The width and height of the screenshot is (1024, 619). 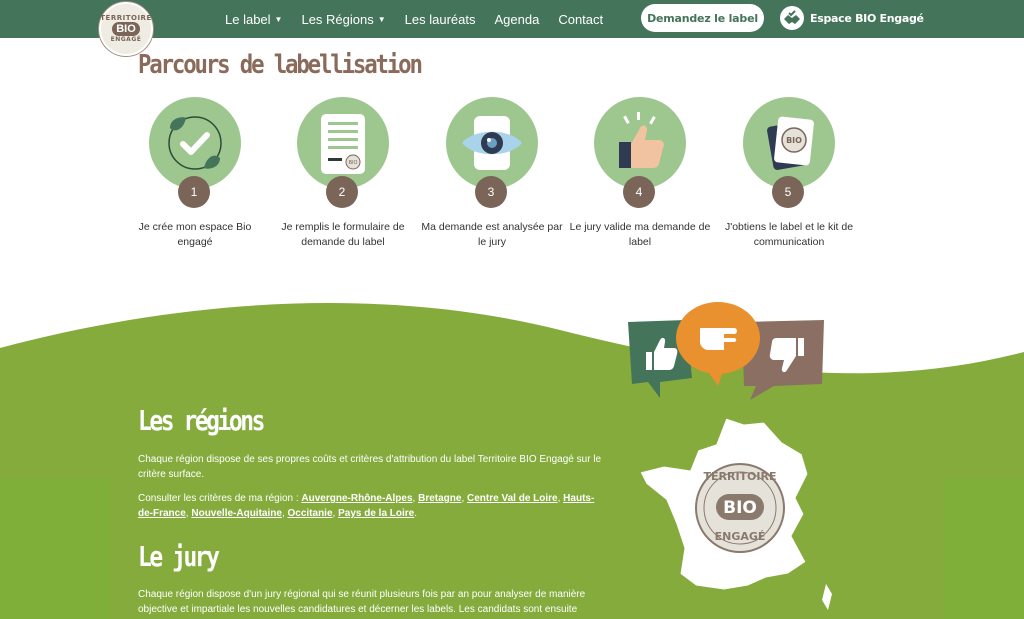 I want to click on nav-item-label: Agenda, so click(x=517, y=19).